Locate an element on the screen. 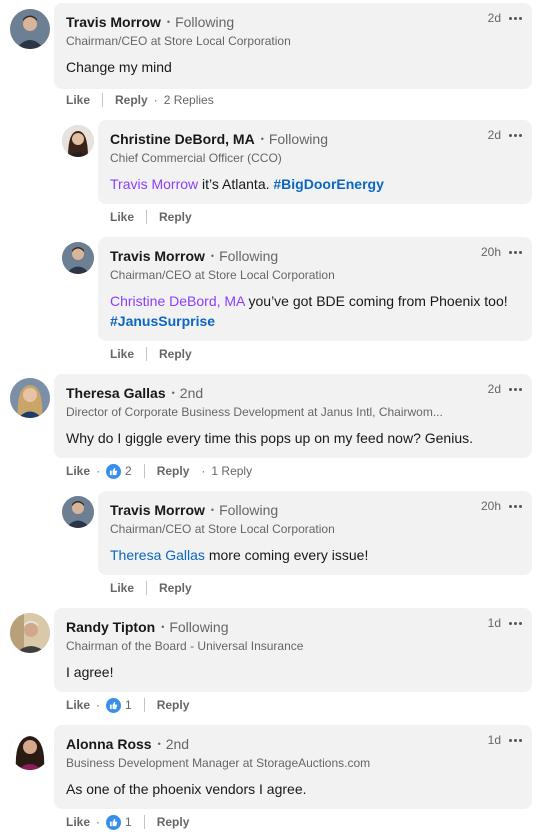 The width and height of the screenshot is (540, 835). author-name: Randy Tipton is located at coordinates (110, 627).